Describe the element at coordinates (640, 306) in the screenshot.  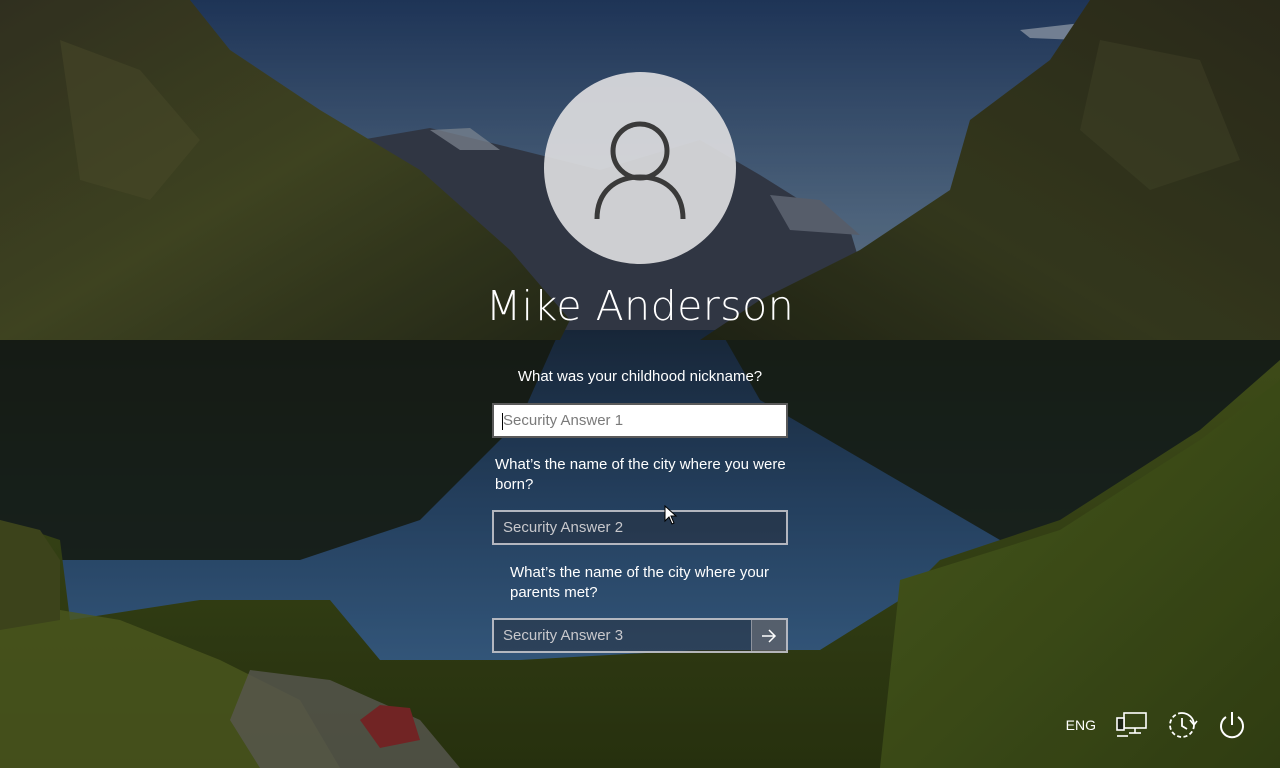
I see `user-name: Mike Anderson` at that location.